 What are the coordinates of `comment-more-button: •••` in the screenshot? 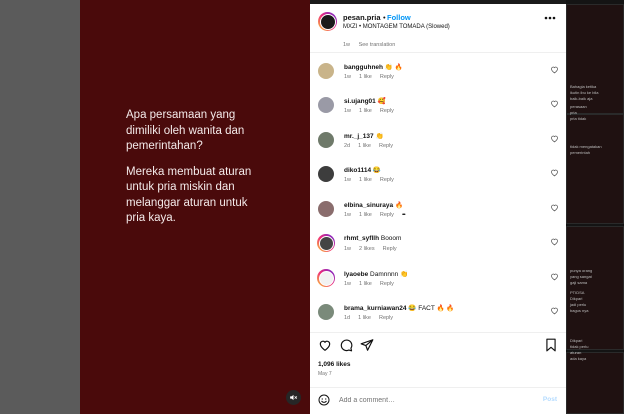 It's located at (404, 215).